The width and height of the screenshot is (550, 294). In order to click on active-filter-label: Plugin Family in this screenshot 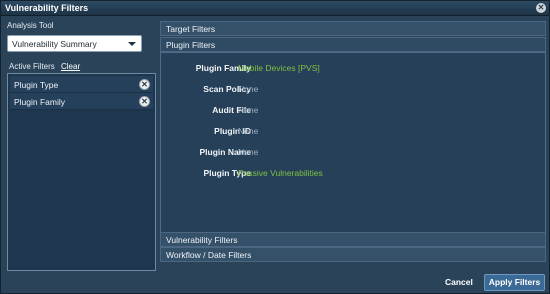, I will do `click(40, 102)`.